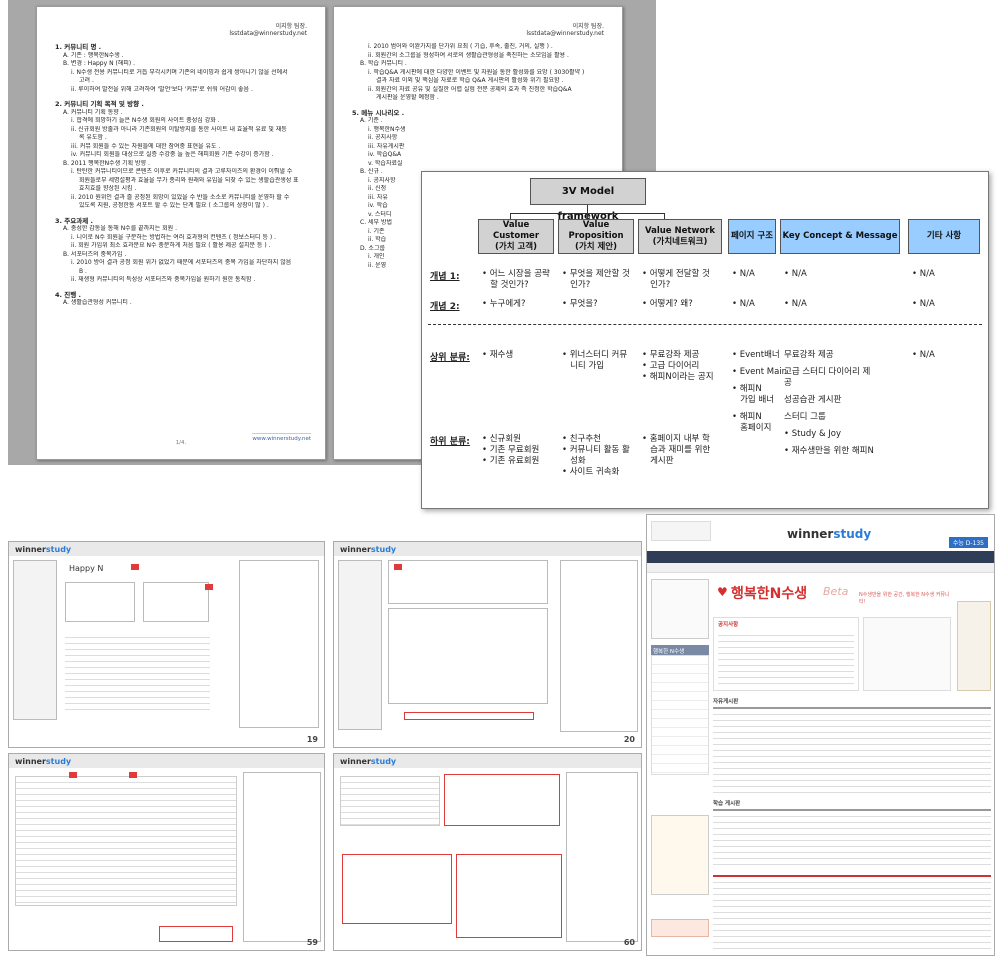 This screenshot has width=999, height=956. I want to click on notice-title: 공지사항, so click(728, 625).